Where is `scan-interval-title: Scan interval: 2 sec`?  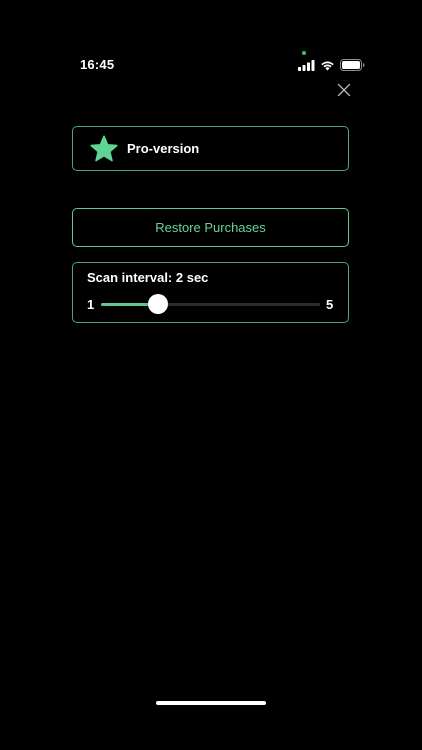 scan-interval-title: Scan interval: 2 sec is located at coordinates (148, 277).